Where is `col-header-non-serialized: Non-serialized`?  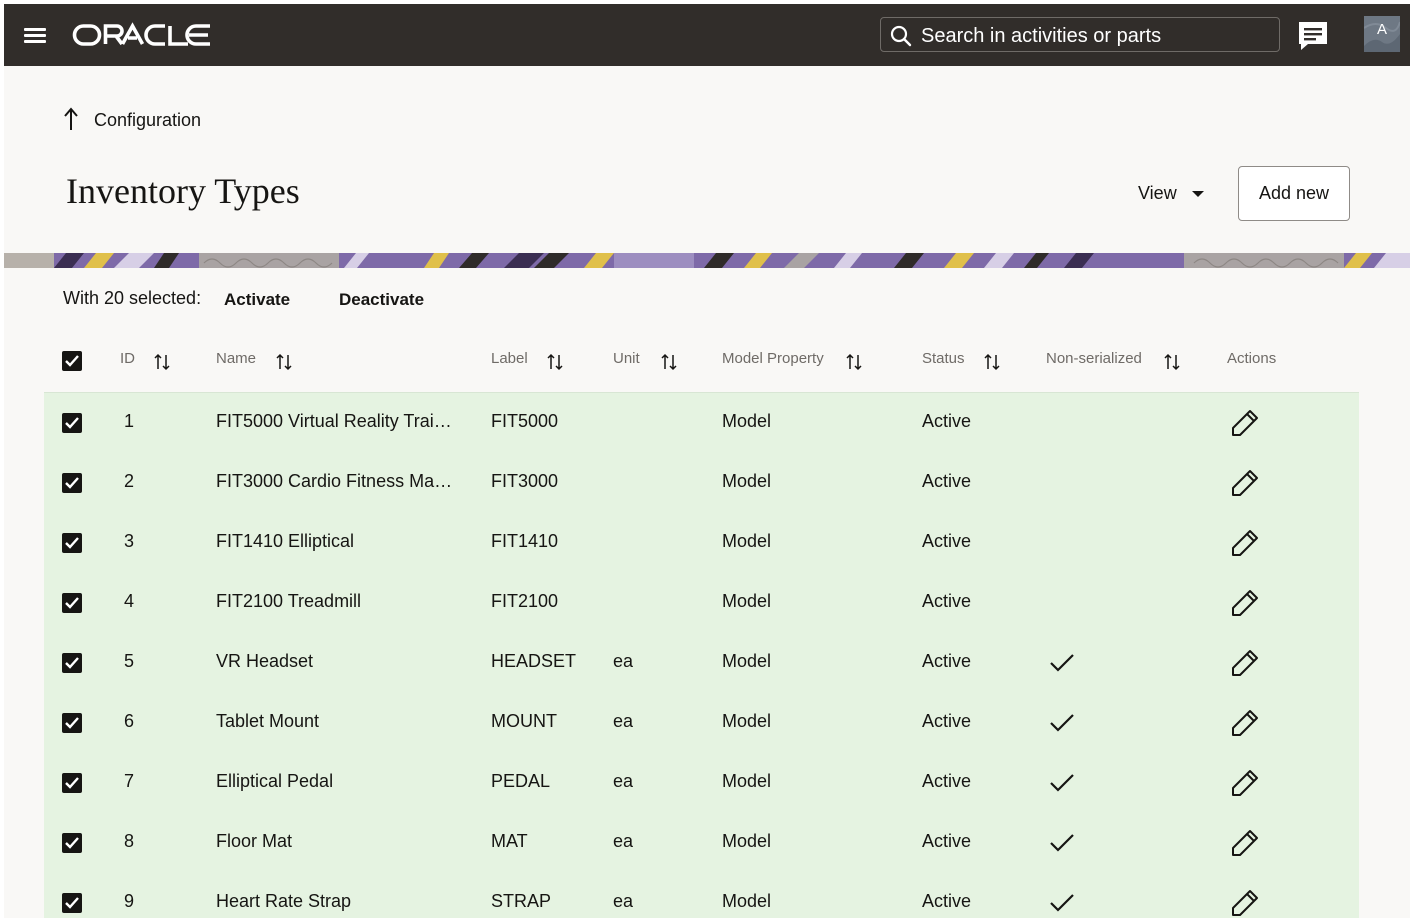 col-header-non-serialized: Non-serialized is located at coordinates (1094, 358).